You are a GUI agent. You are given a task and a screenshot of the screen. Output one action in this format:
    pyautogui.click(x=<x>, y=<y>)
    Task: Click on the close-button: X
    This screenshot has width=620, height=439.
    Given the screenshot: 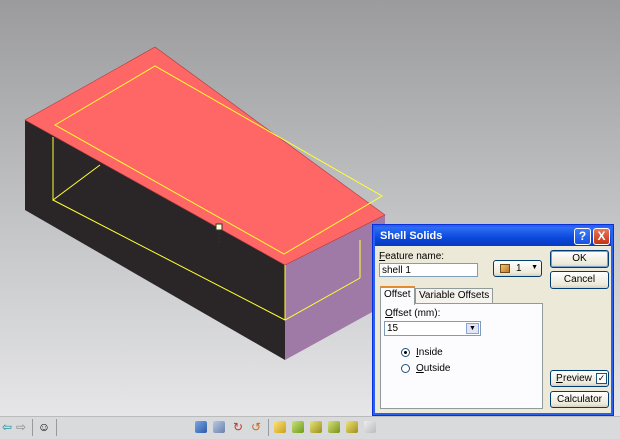 What is the action you would take?
    pyautogui.click(x=601, y=236)
    